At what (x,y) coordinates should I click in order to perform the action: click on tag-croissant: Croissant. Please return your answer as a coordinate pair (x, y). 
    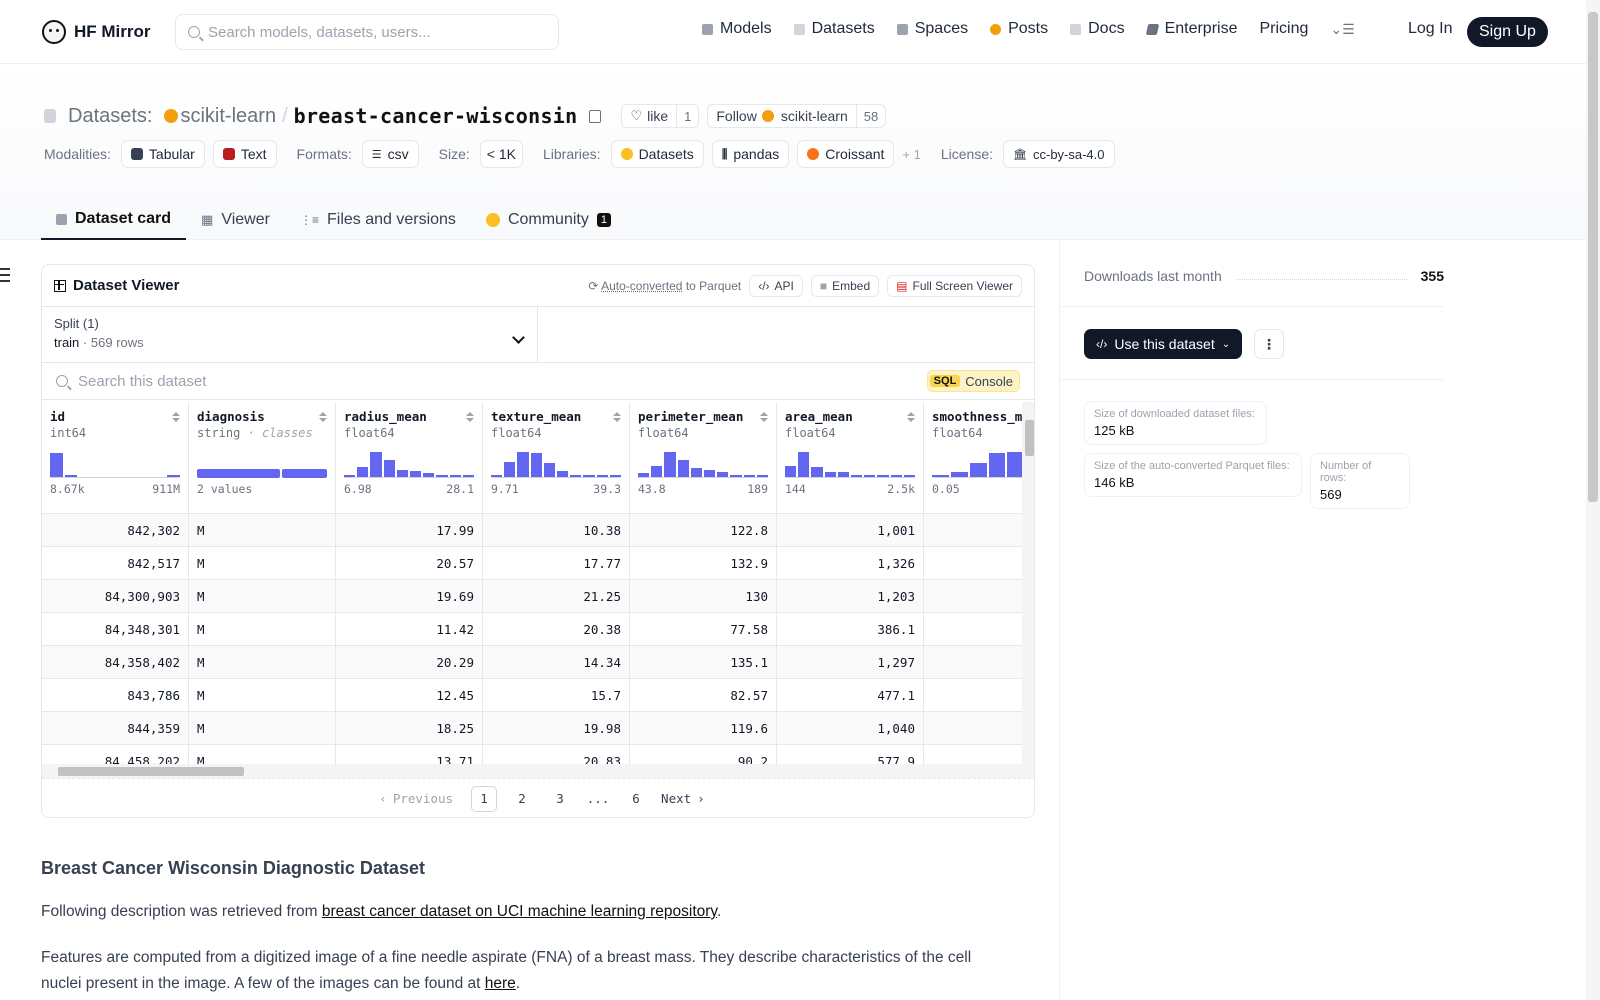
    Looking at the image, I should click on (846, 154).